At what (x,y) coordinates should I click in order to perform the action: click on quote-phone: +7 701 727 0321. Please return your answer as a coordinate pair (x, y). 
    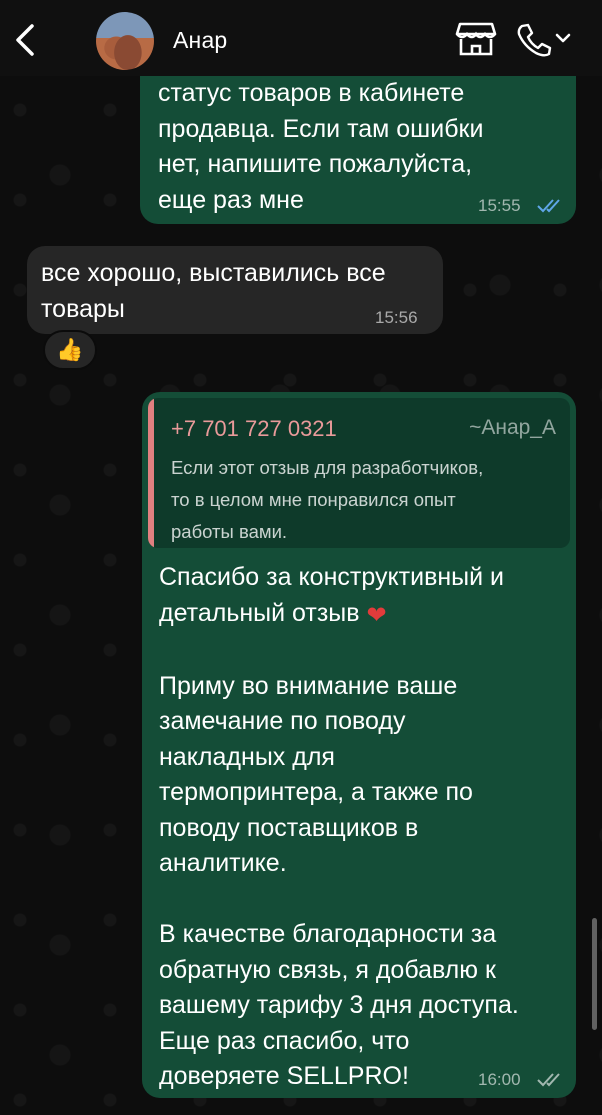
    Looking at the image, I should click on (254, 428).